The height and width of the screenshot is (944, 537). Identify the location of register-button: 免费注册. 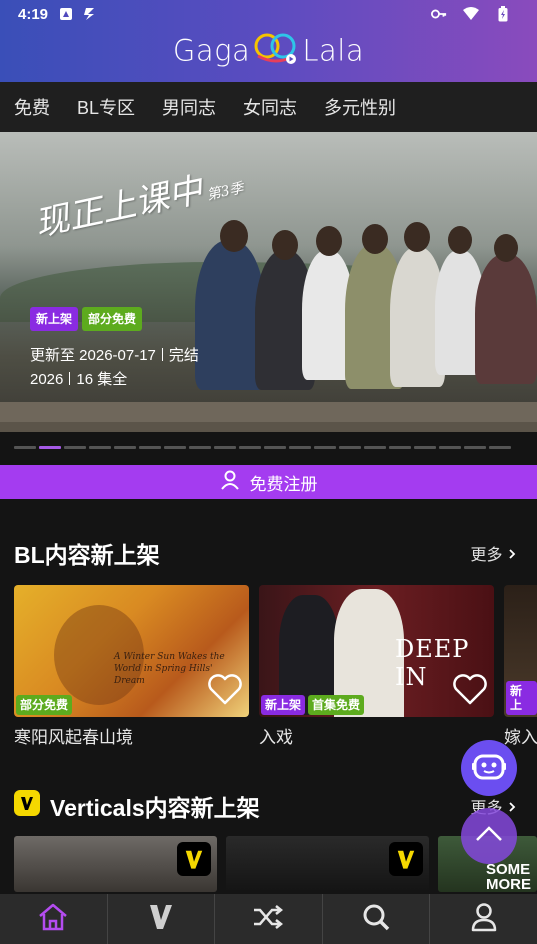
(268, 482).